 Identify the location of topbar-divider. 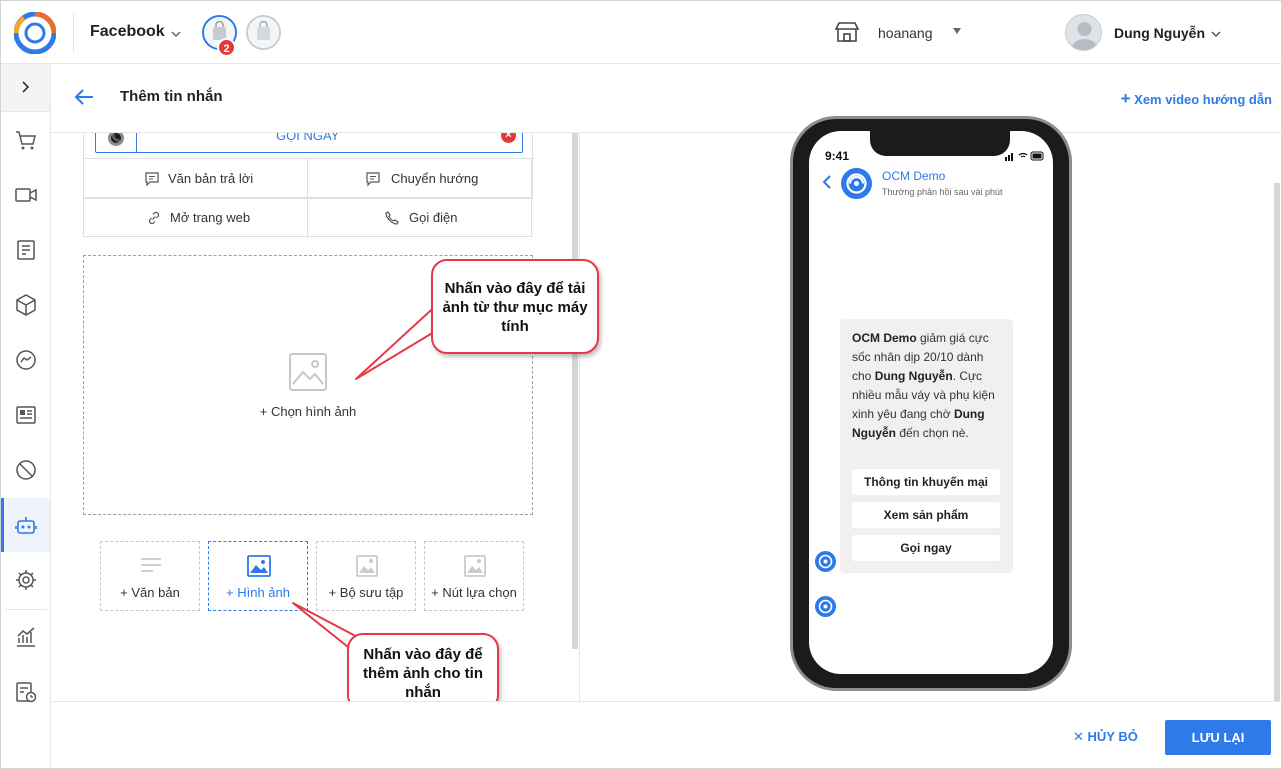
(73, 33).